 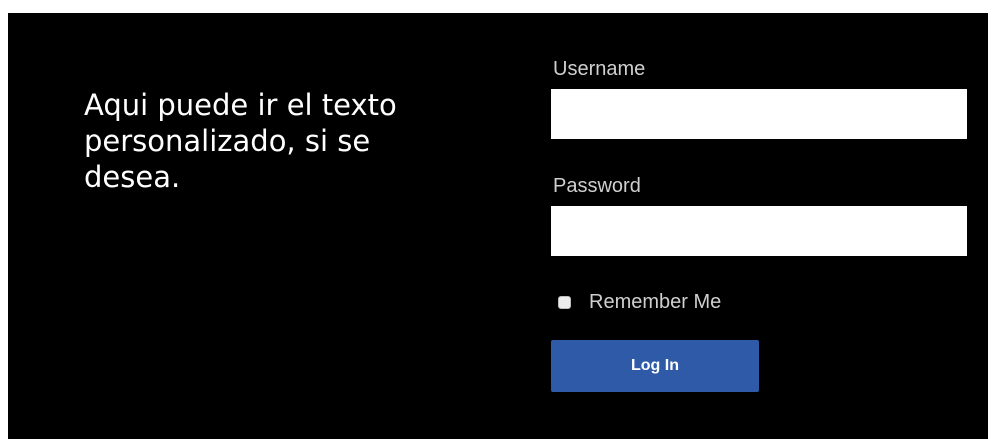 What do you see at coordinates (759, 114) in the screenshot?
I see `username-input` at bounding box center [759, 114].